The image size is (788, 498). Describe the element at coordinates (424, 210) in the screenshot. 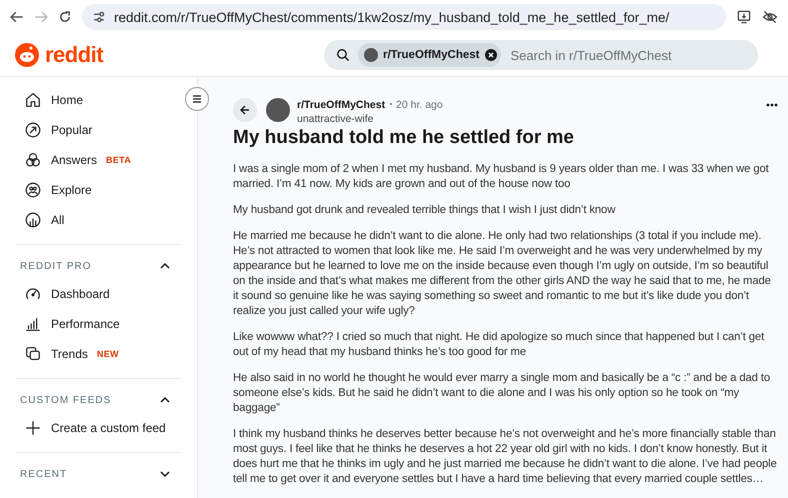

I see `post-paragraph: My husband got drunk and revealed terrible things that I wish I just didn’t know` at that location.